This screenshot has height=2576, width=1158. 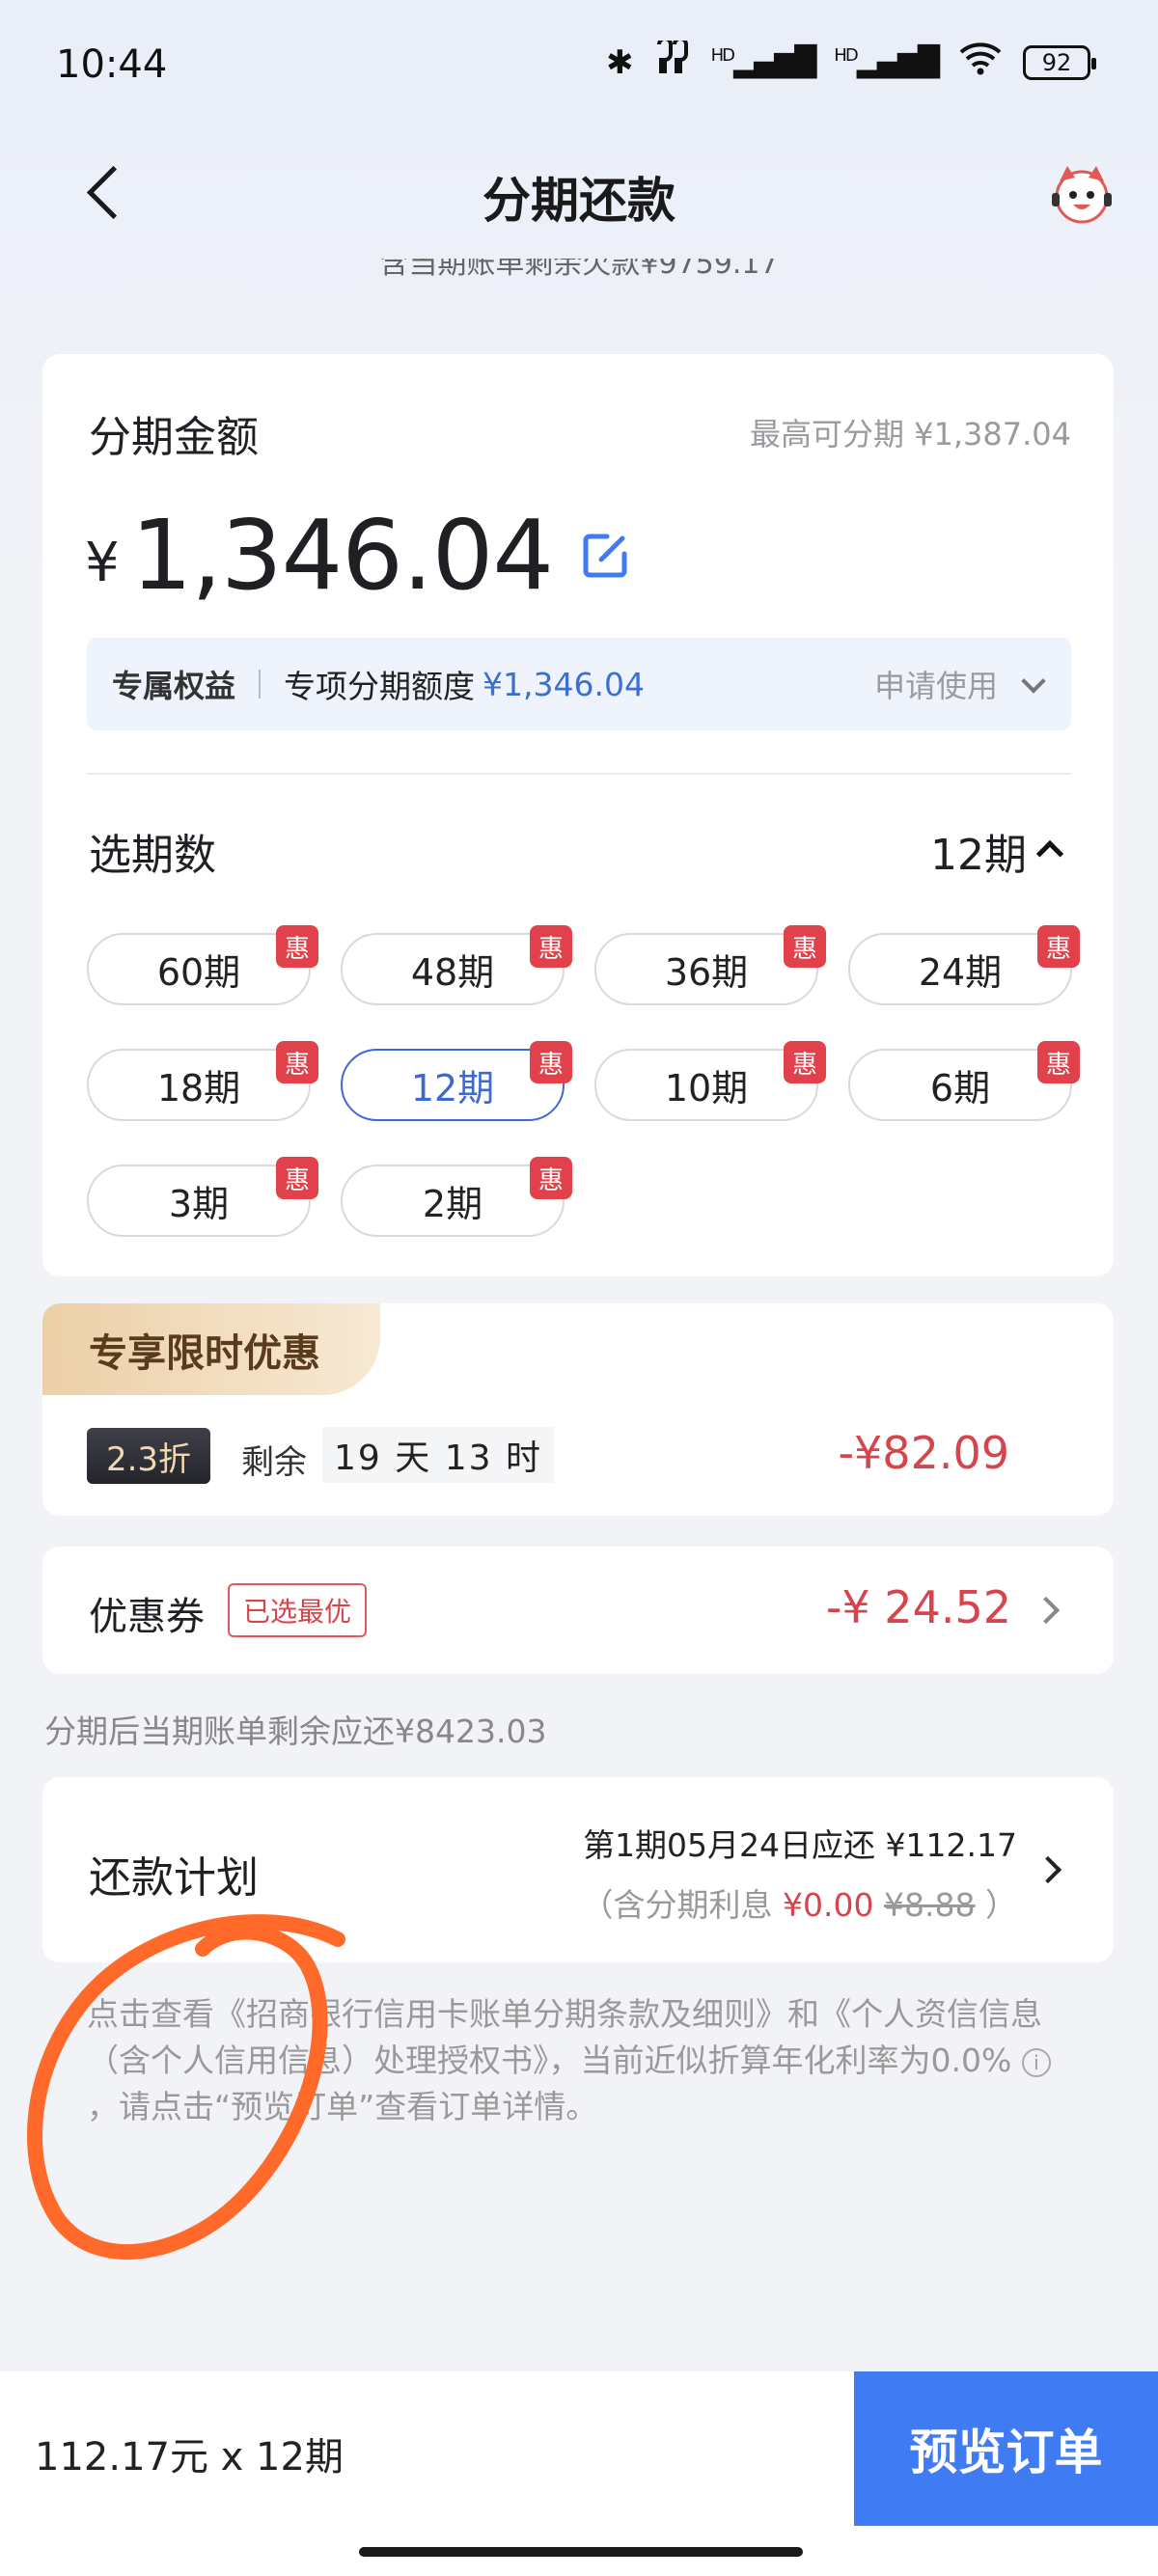 I want to click on currency-symbol: ¥, so click(x=102, y=563).